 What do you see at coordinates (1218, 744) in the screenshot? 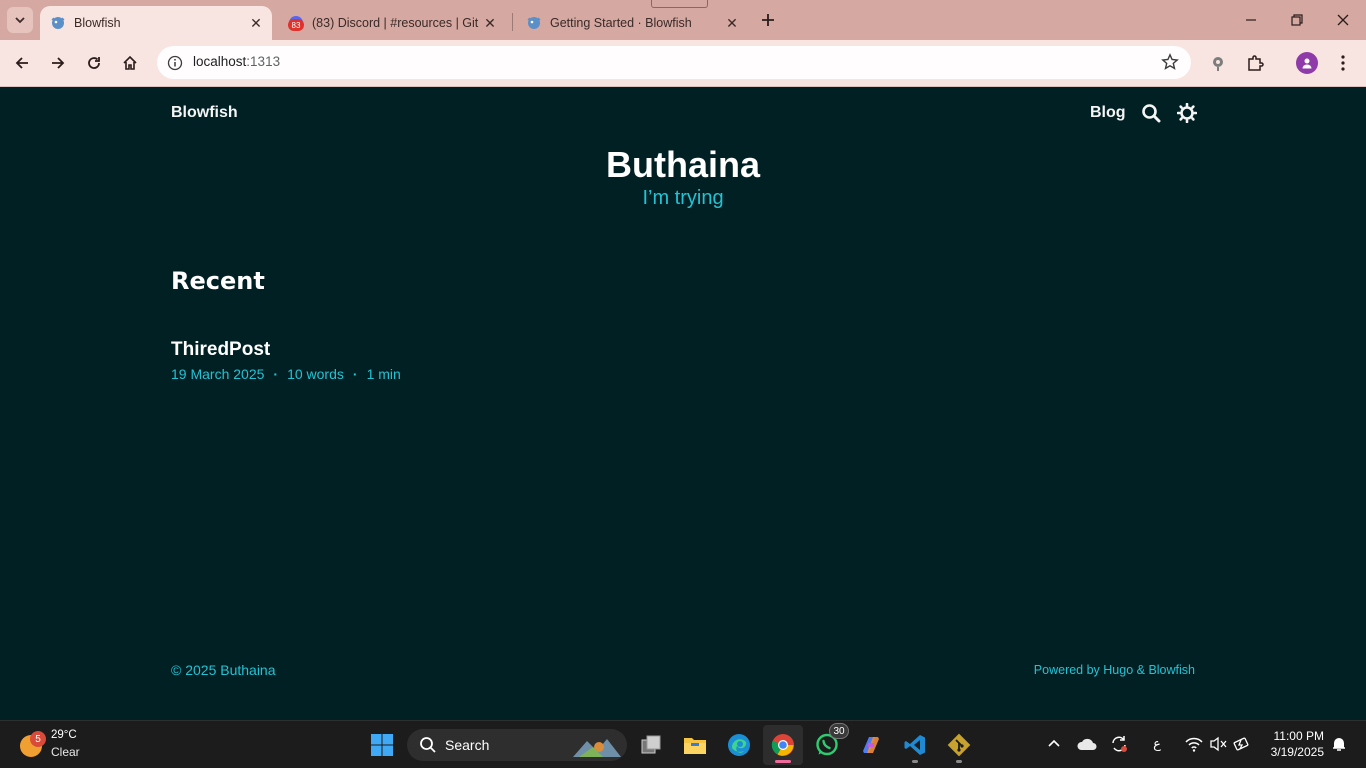
I see `speaker-muted-icon` at bounding box center [1218, 744].